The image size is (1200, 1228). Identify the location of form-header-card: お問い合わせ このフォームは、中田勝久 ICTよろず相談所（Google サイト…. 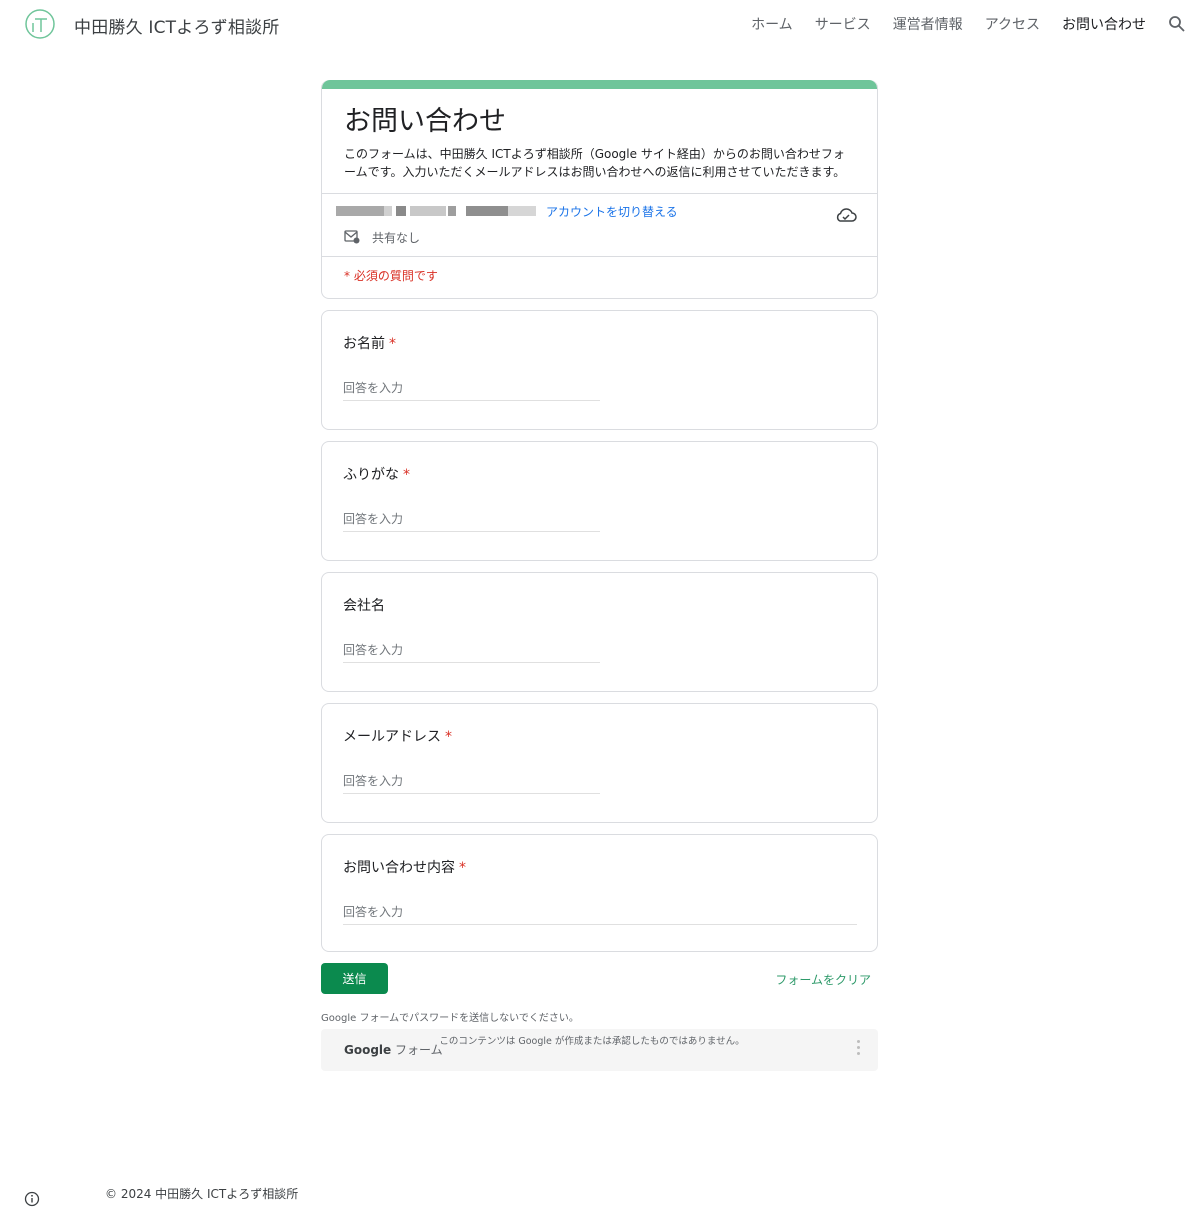
(599, 189).